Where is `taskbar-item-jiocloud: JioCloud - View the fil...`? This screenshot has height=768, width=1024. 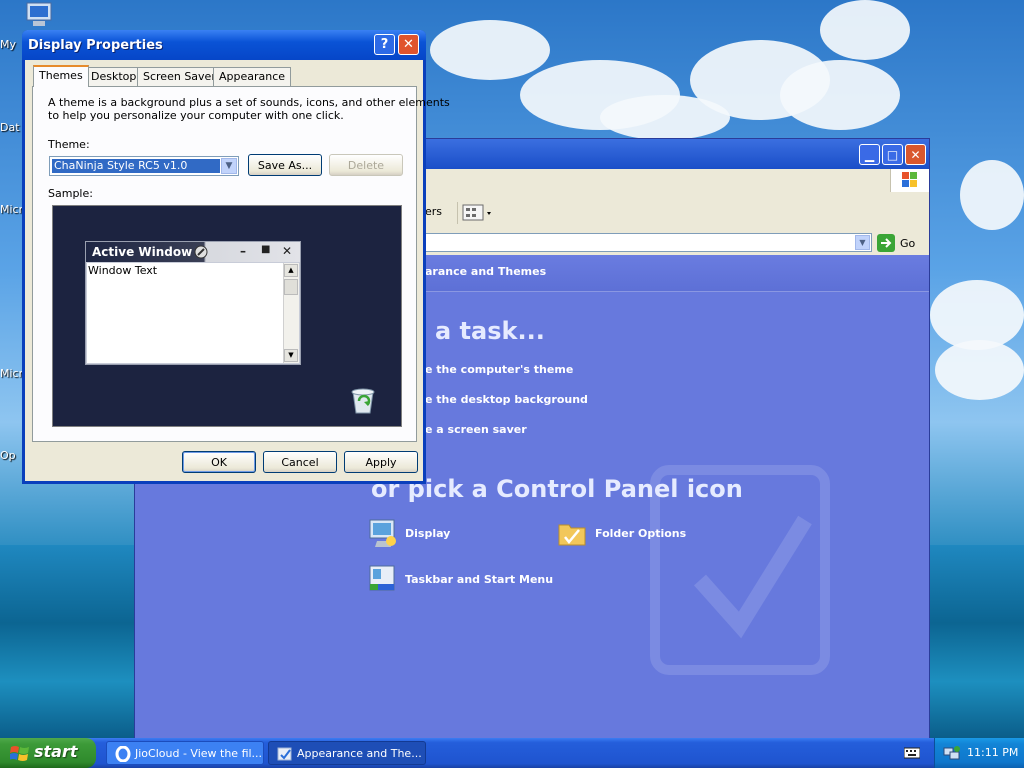
taskbar-item-jiocloud: JioCloud - View the fil... is located at coordinates (185, 753).